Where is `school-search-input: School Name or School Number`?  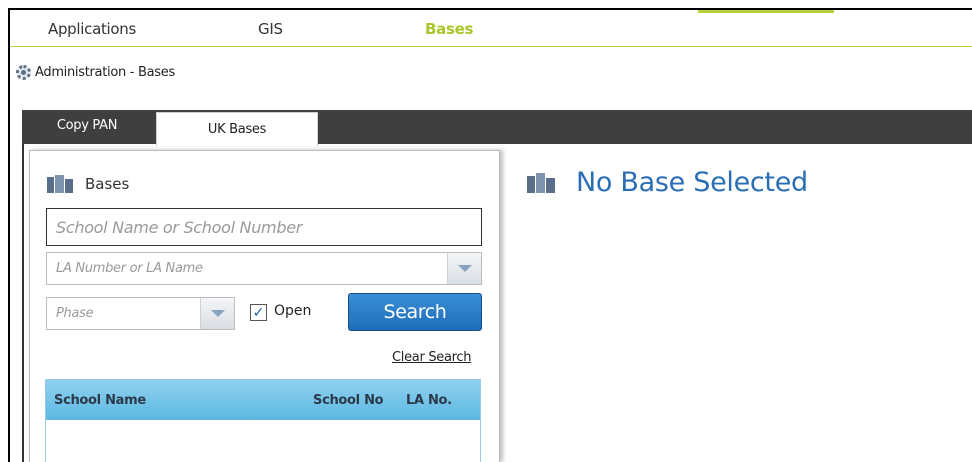 school-search-input: School Name or School Number is located at coordinates (264, 227).